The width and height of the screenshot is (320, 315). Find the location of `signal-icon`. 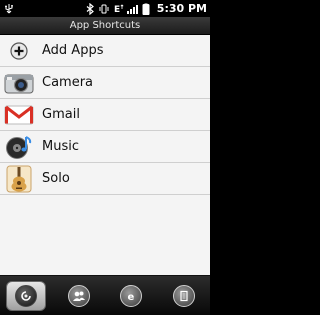

signal-icon is located at coordinates (132, 9).